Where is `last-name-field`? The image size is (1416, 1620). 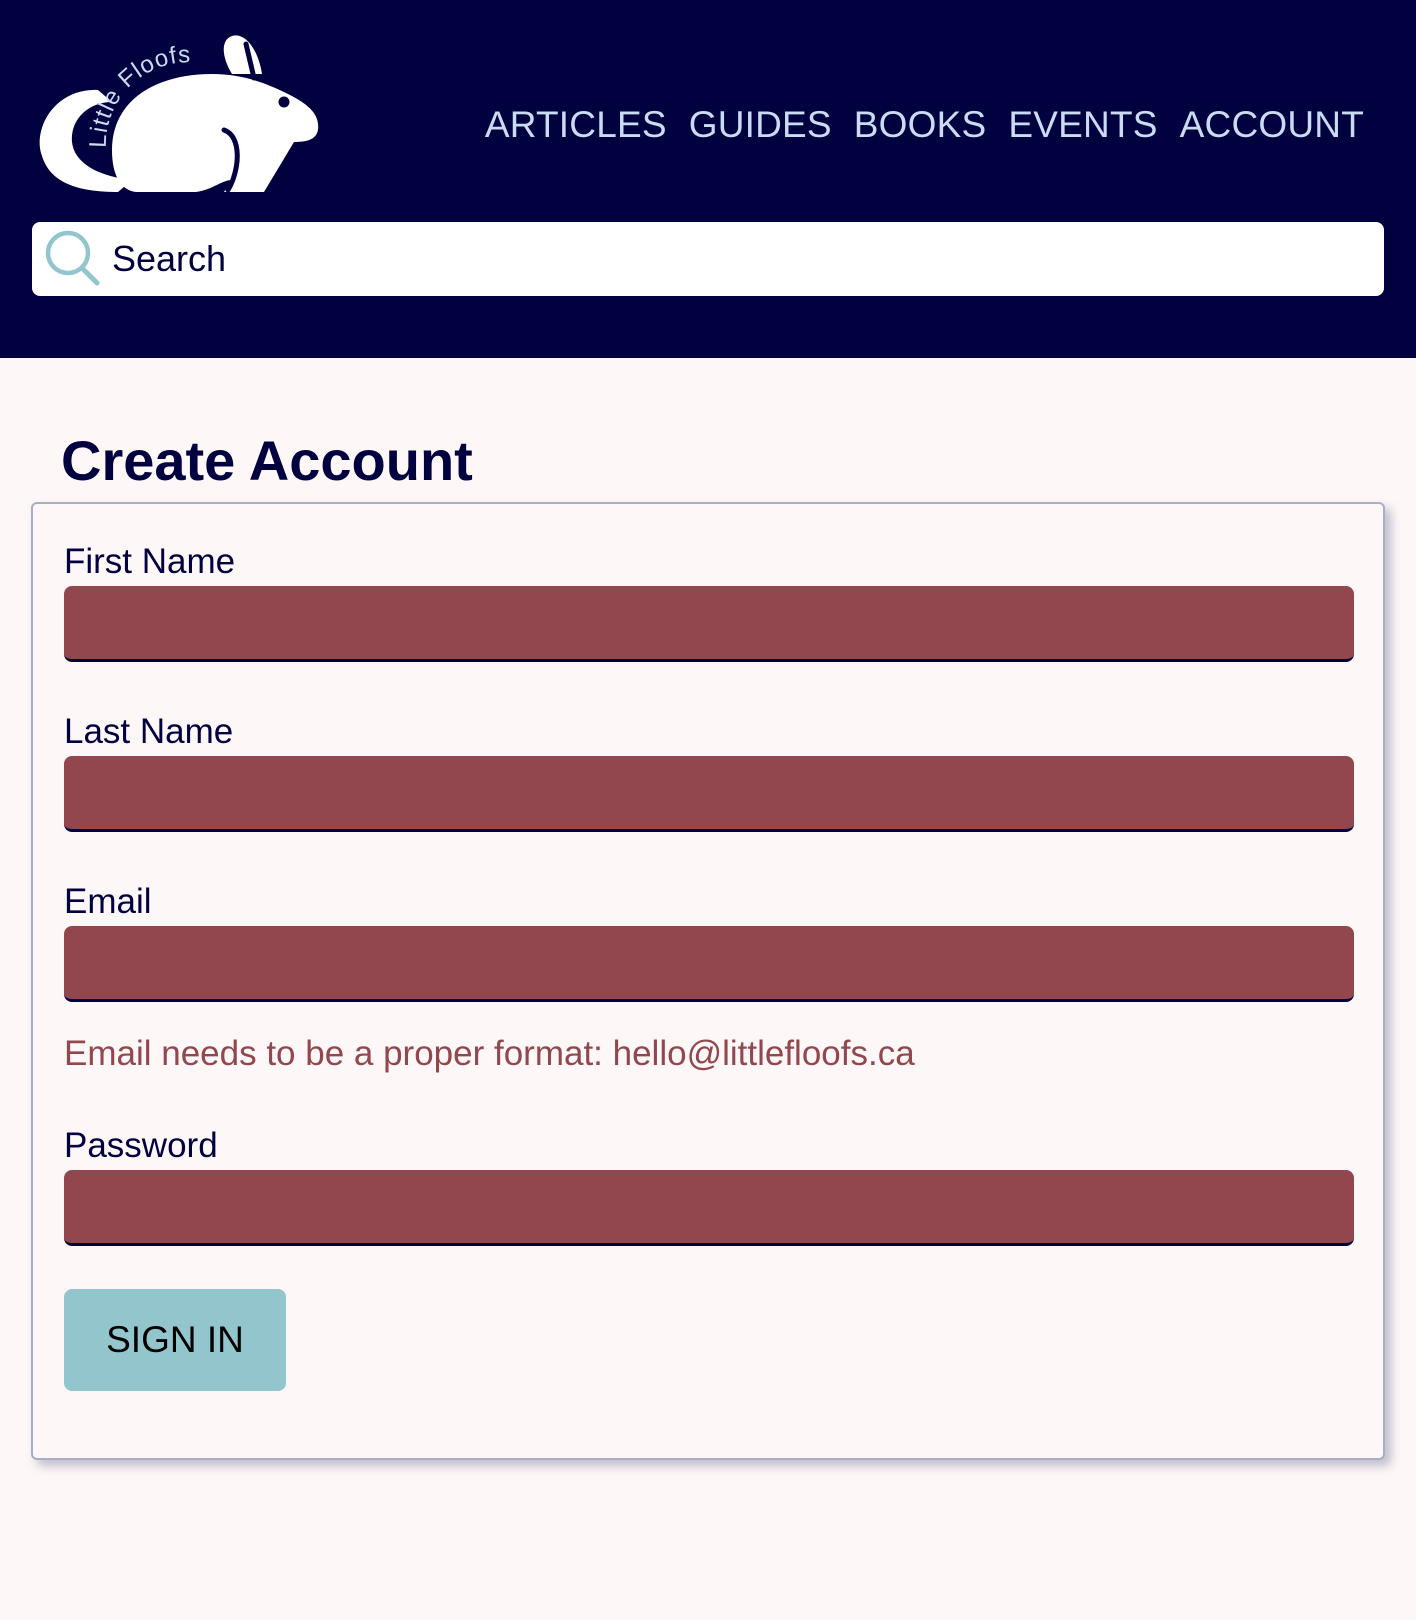 last-name-field is located at coordinates (709, 794).